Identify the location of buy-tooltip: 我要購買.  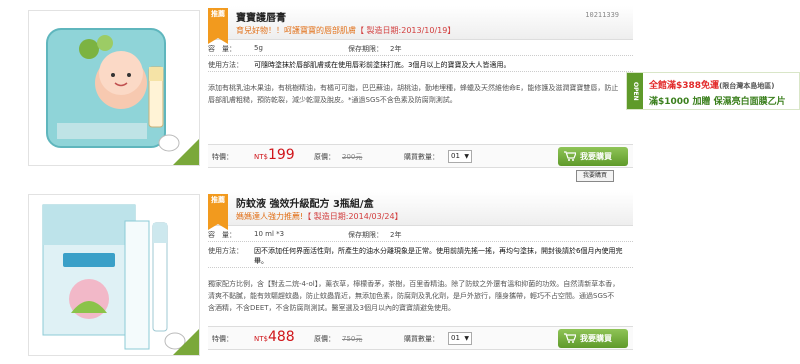
(595, 176).